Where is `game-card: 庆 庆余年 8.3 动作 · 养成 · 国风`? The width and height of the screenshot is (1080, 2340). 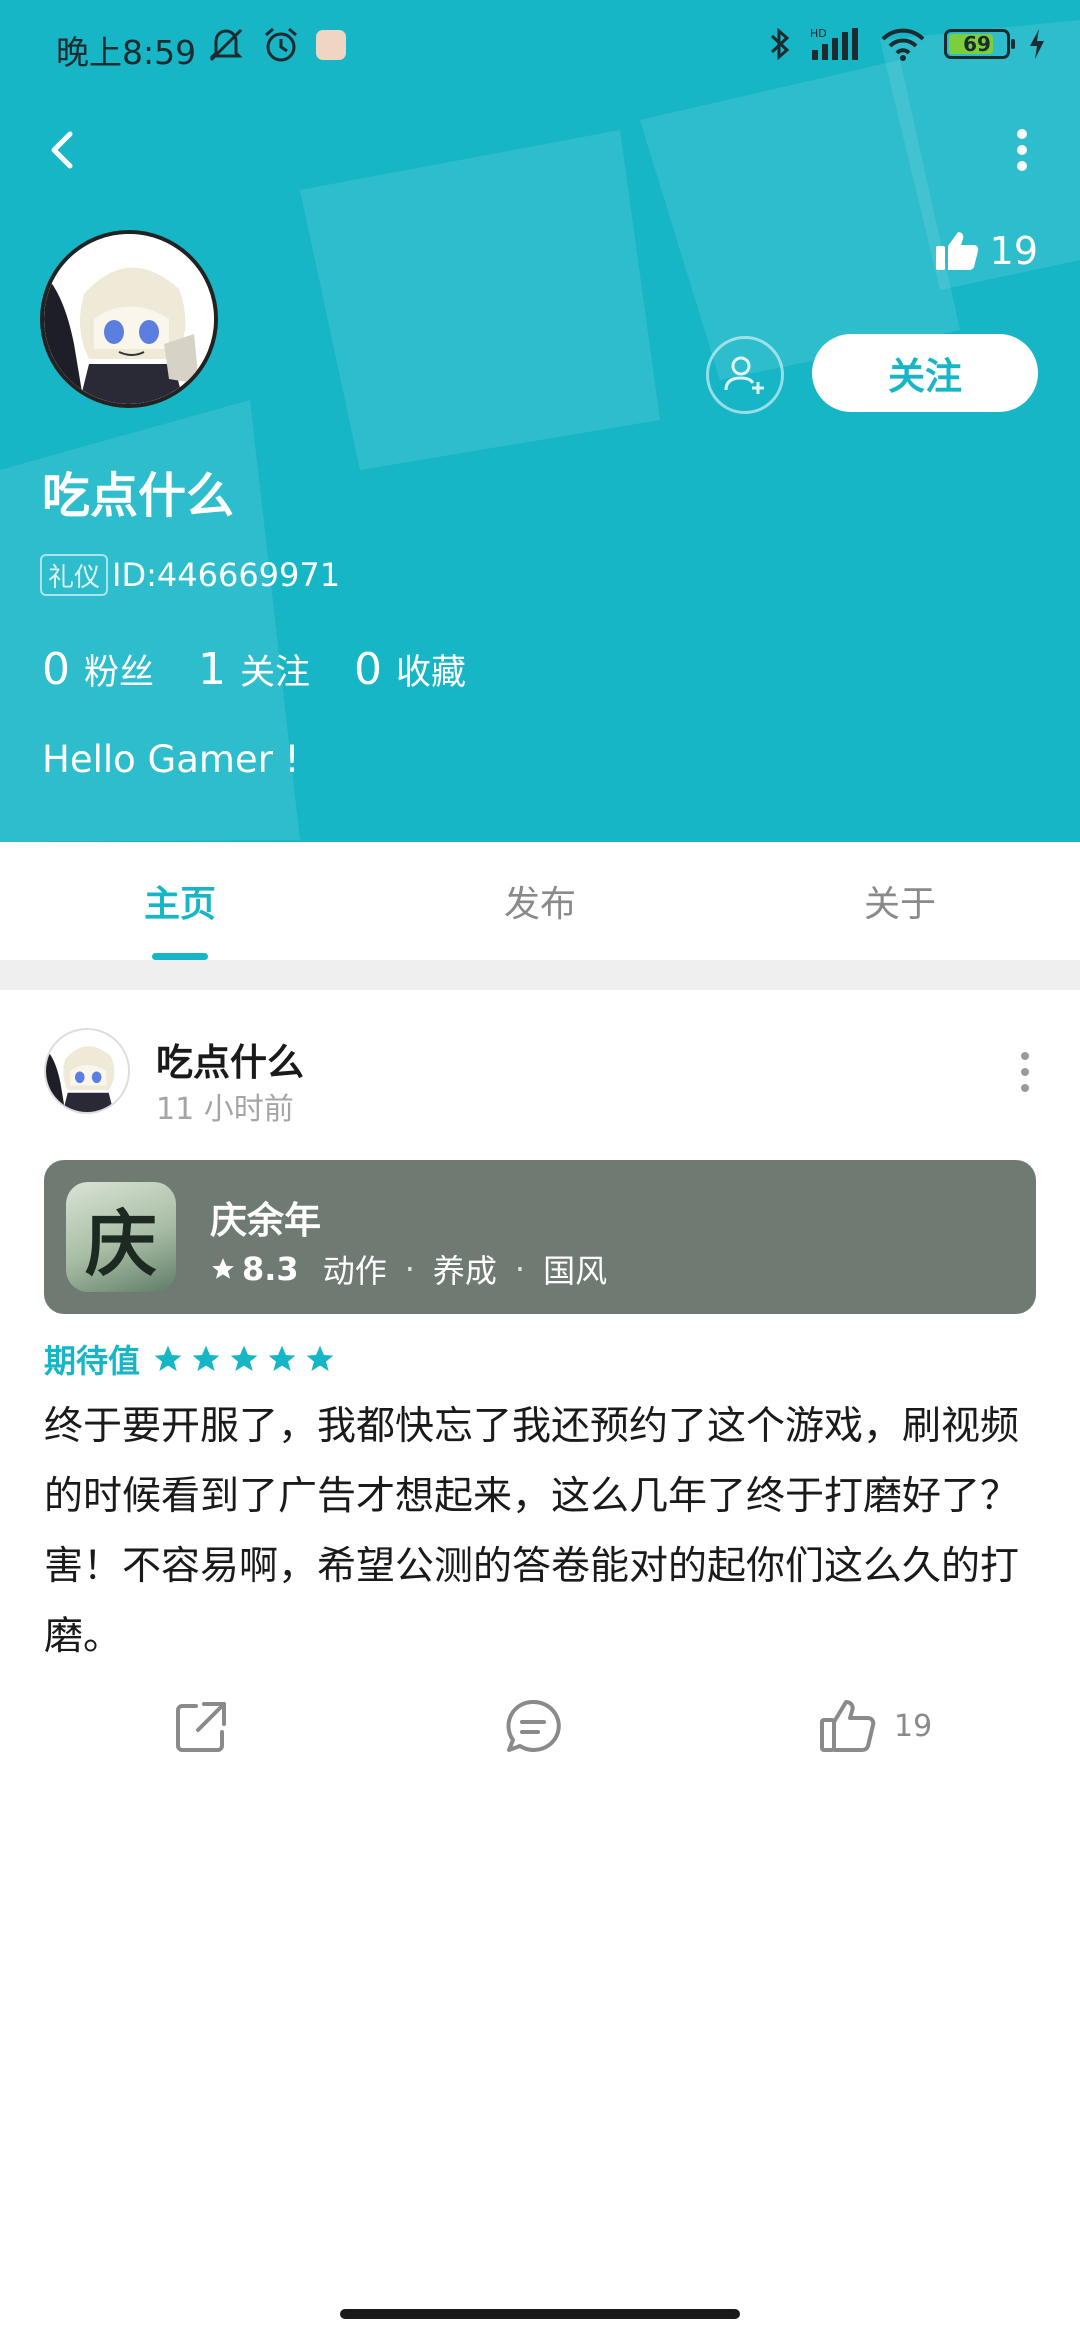 game-card: 庆 庆余年 8.3 动作 · 养成 · 国风 is located at coordinates (540, 1237).